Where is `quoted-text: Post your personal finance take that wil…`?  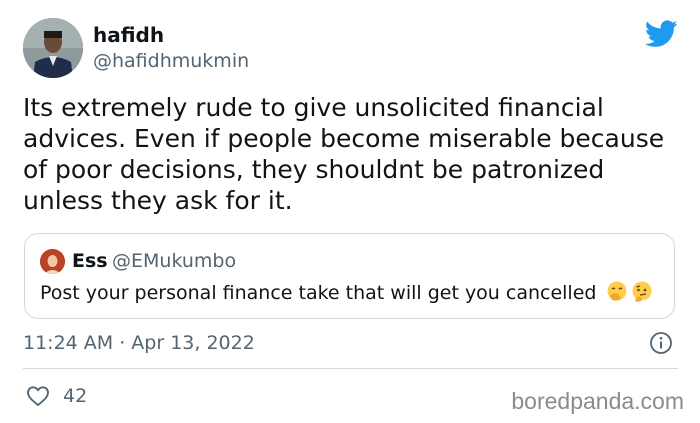 quoted-text: Post your personal finance take that wil… is located at coordinates (318, 293).